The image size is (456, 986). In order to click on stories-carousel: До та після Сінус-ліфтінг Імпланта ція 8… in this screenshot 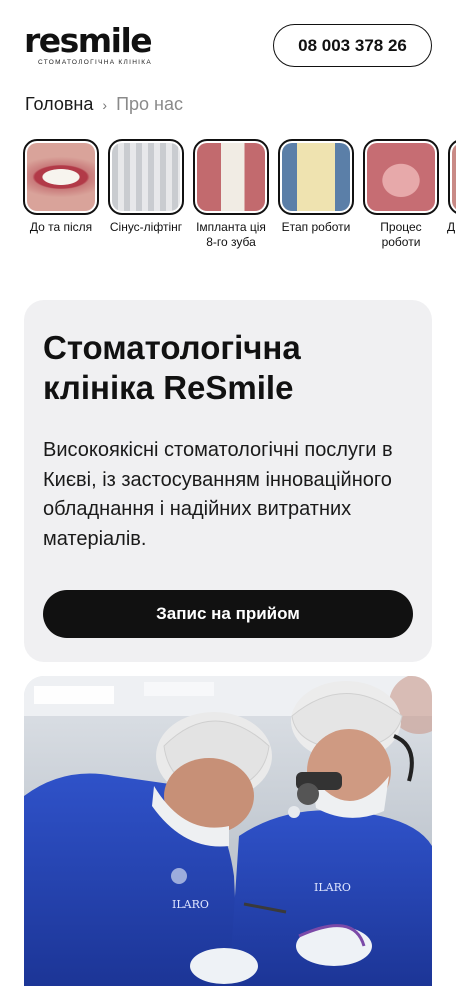, I will do `click(239, 206)`.